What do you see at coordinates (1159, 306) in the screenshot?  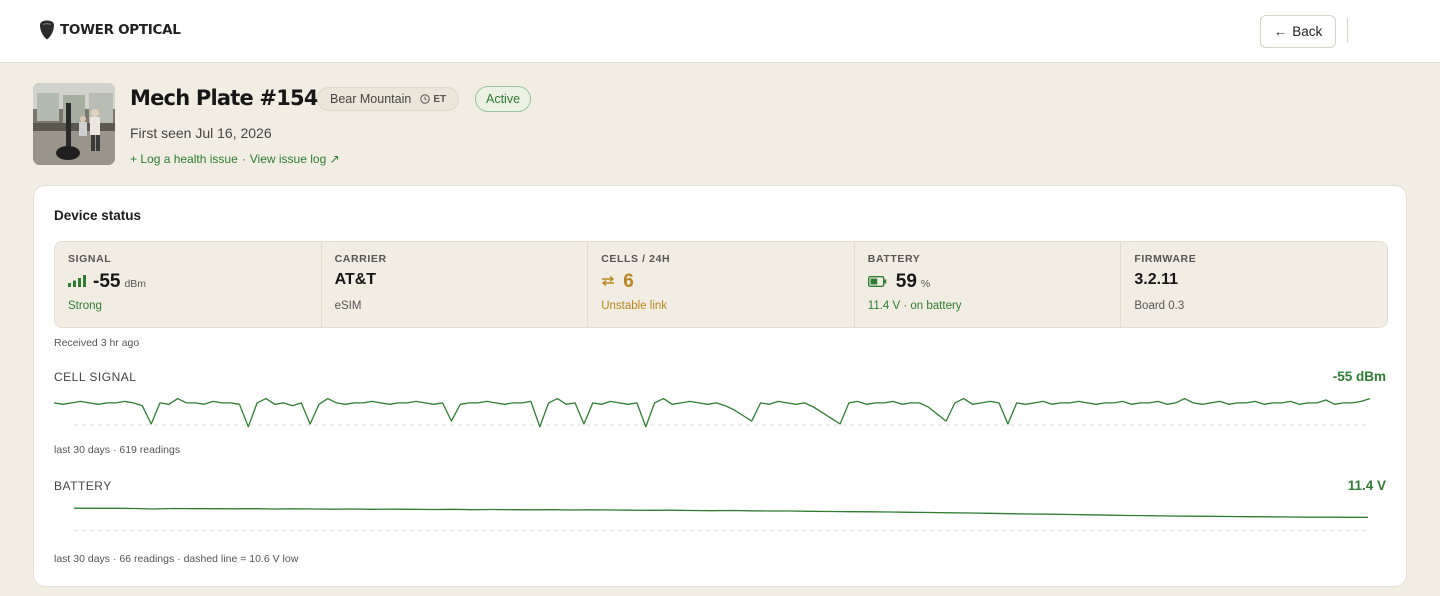 I see `board-version: Board 0.3` at bounding box center [1159, 306].